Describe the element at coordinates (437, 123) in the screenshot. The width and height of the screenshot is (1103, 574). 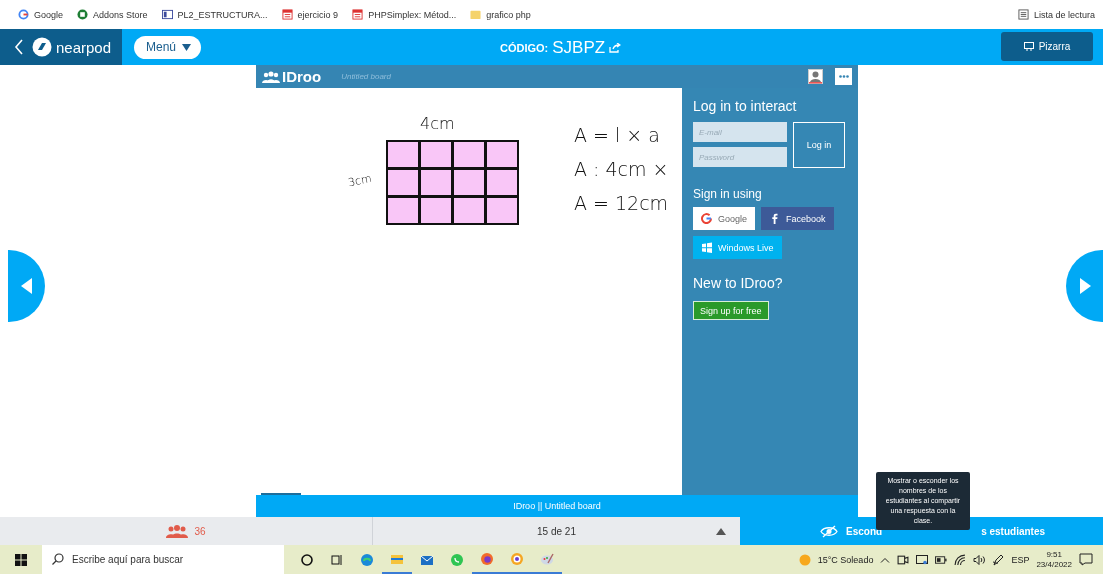
I see `handwritten-label: 4cm` at that location.